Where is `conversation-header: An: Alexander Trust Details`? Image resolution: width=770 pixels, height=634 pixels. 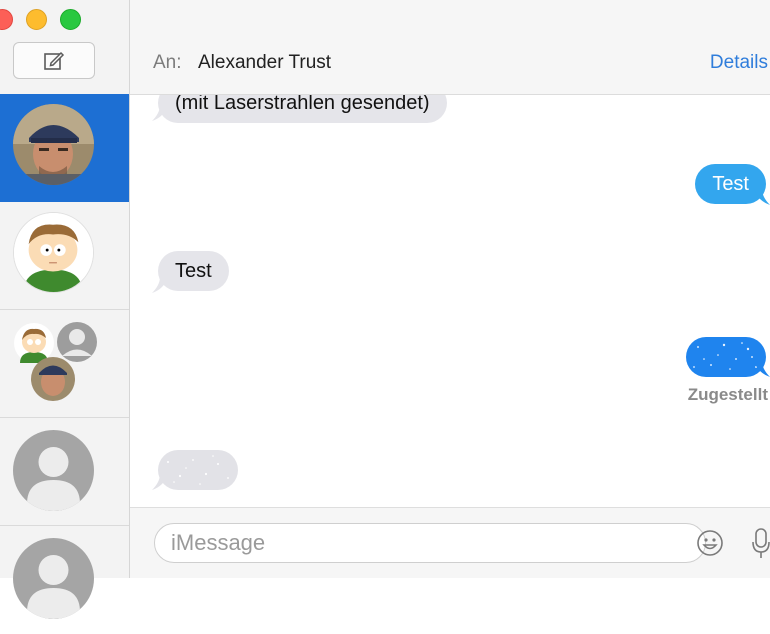
conversation-header: An: Alexander Trust Details is located at coordinates (450, 47).